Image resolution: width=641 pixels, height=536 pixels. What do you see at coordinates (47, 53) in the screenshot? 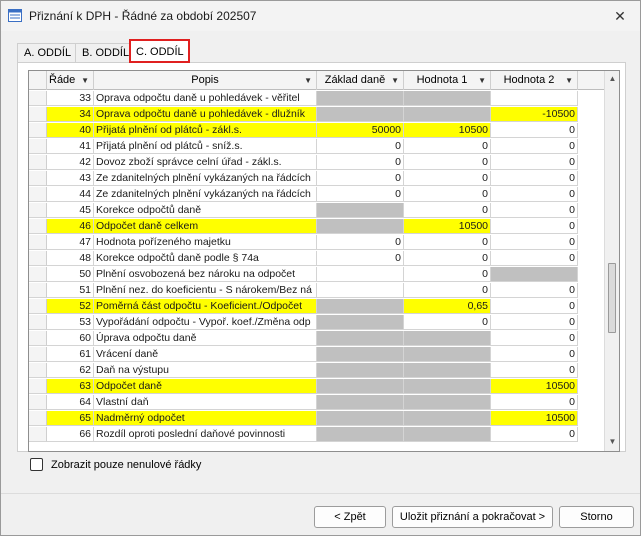
I see `tab-oddil-a: A. ODDÍL` at bounding box center [47, 53].